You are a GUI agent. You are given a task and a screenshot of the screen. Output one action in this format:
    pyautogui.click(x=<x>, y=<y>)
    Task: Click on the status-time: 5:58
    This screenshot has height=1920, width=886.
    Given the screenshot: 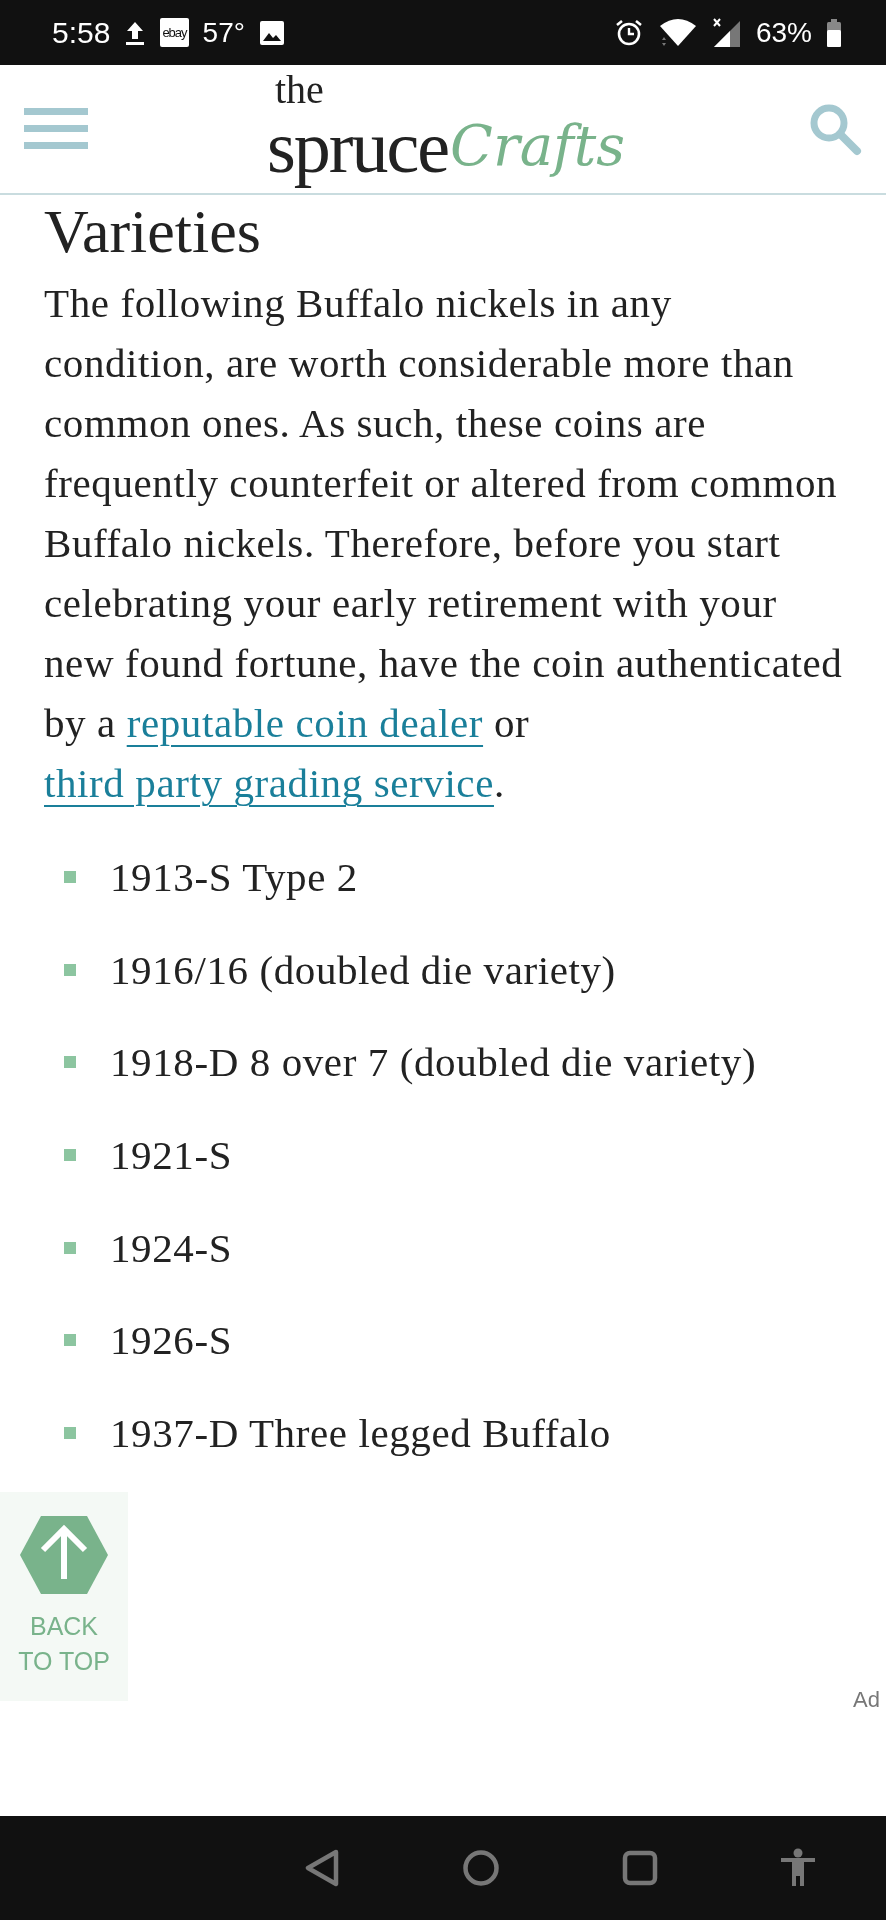 What is the action you would take?
    pyautogui.click(x=81, y=32)
    